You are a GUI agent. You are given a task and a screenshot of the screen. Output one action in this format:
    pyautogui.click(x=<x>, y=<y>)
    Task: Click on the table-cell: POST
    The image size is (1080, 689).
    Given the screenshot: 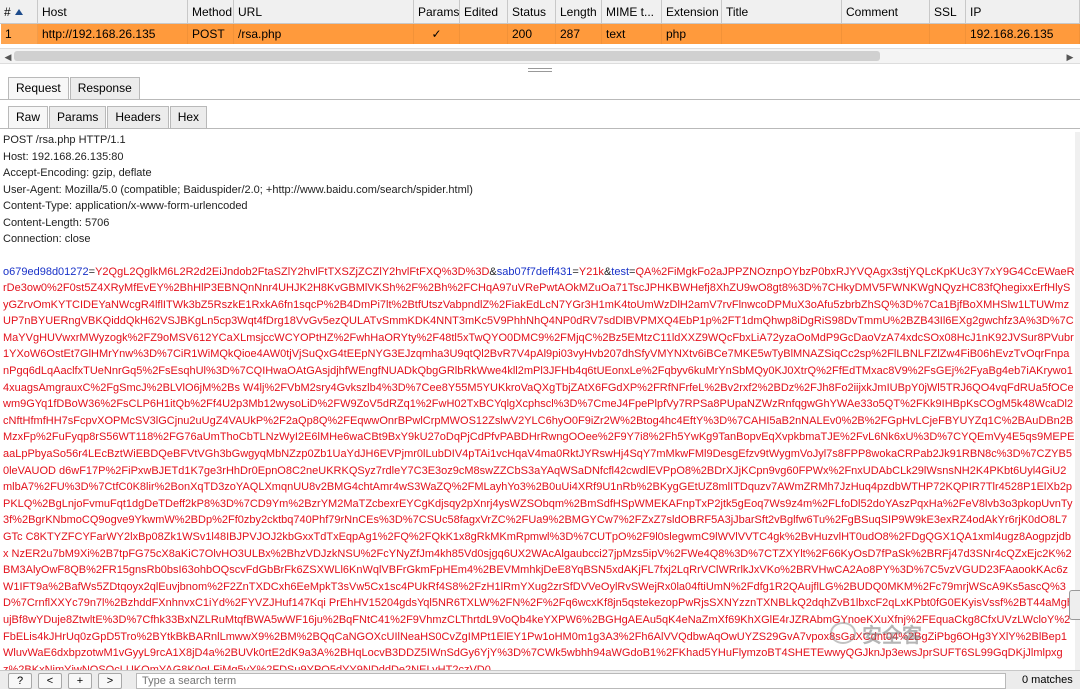 What is the action you would take?
    pyautogui.click(x=211, y=34)
    